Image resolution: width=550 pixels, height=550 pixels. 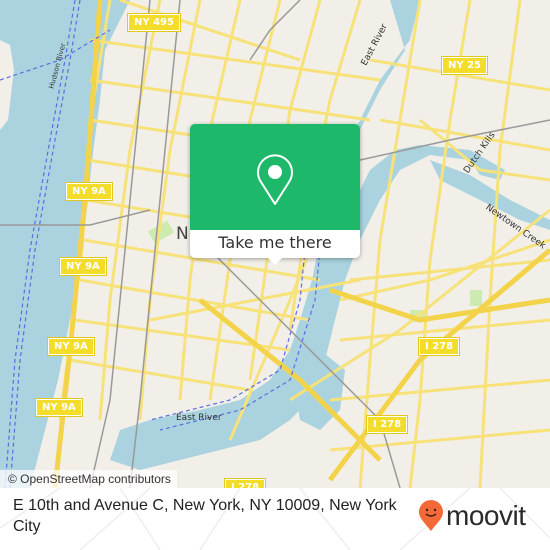 What do you see at coordinates (275, 179) in the screenshot?
I see `map-pin-icon` at bounding box center [275, 179].